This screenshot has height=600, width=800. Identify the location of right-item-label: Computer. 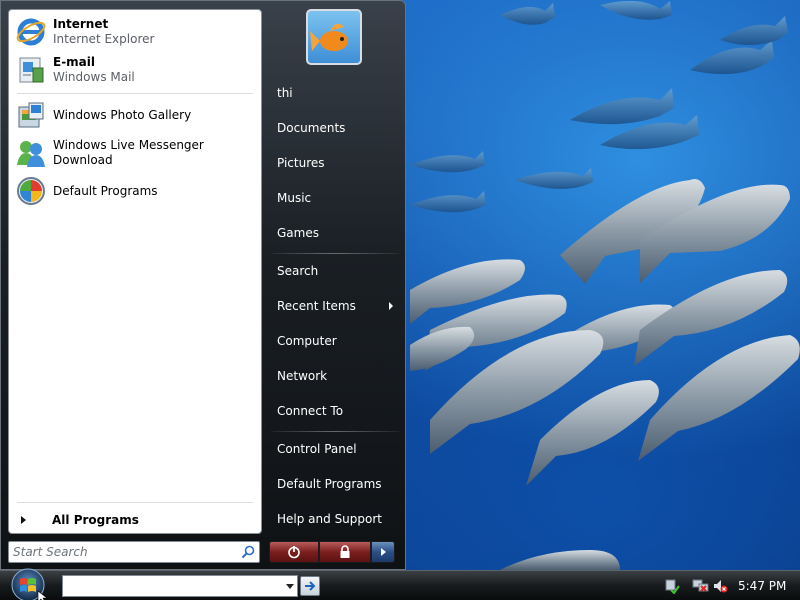
(307, 341).